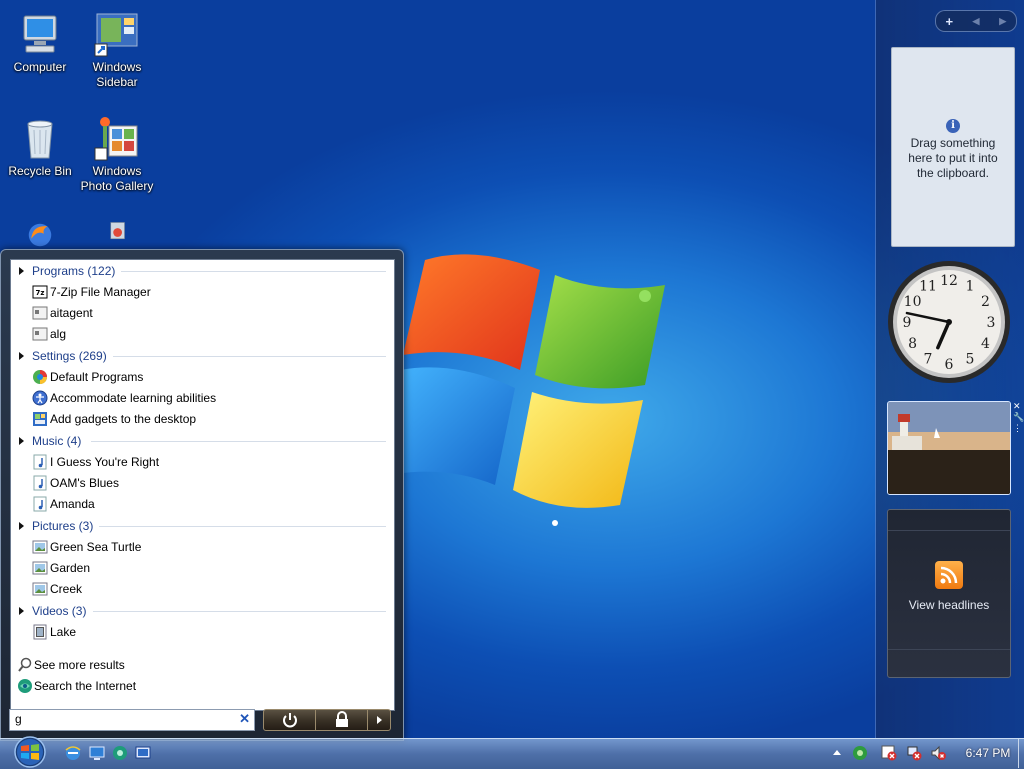 The width and height of the screenshot is (1024, 769). I want to click on desktop-icon-recycle-bin: Recycle Bin, so click(40, 146).